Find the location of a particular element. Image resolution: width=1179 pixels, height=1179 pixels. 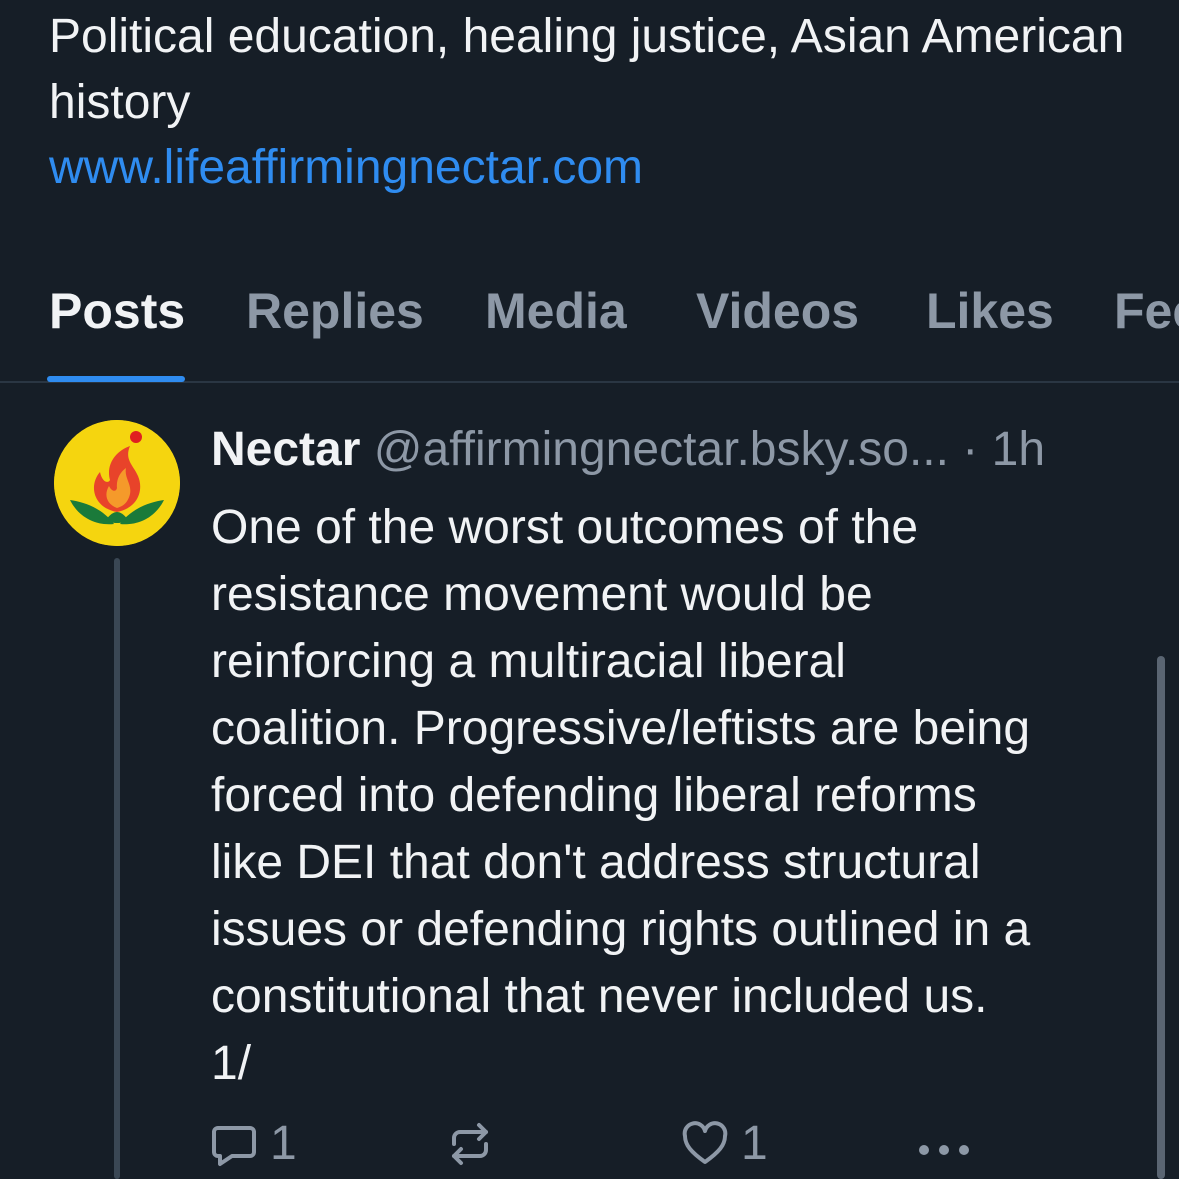

avatar is located at coordinates (117, 483).